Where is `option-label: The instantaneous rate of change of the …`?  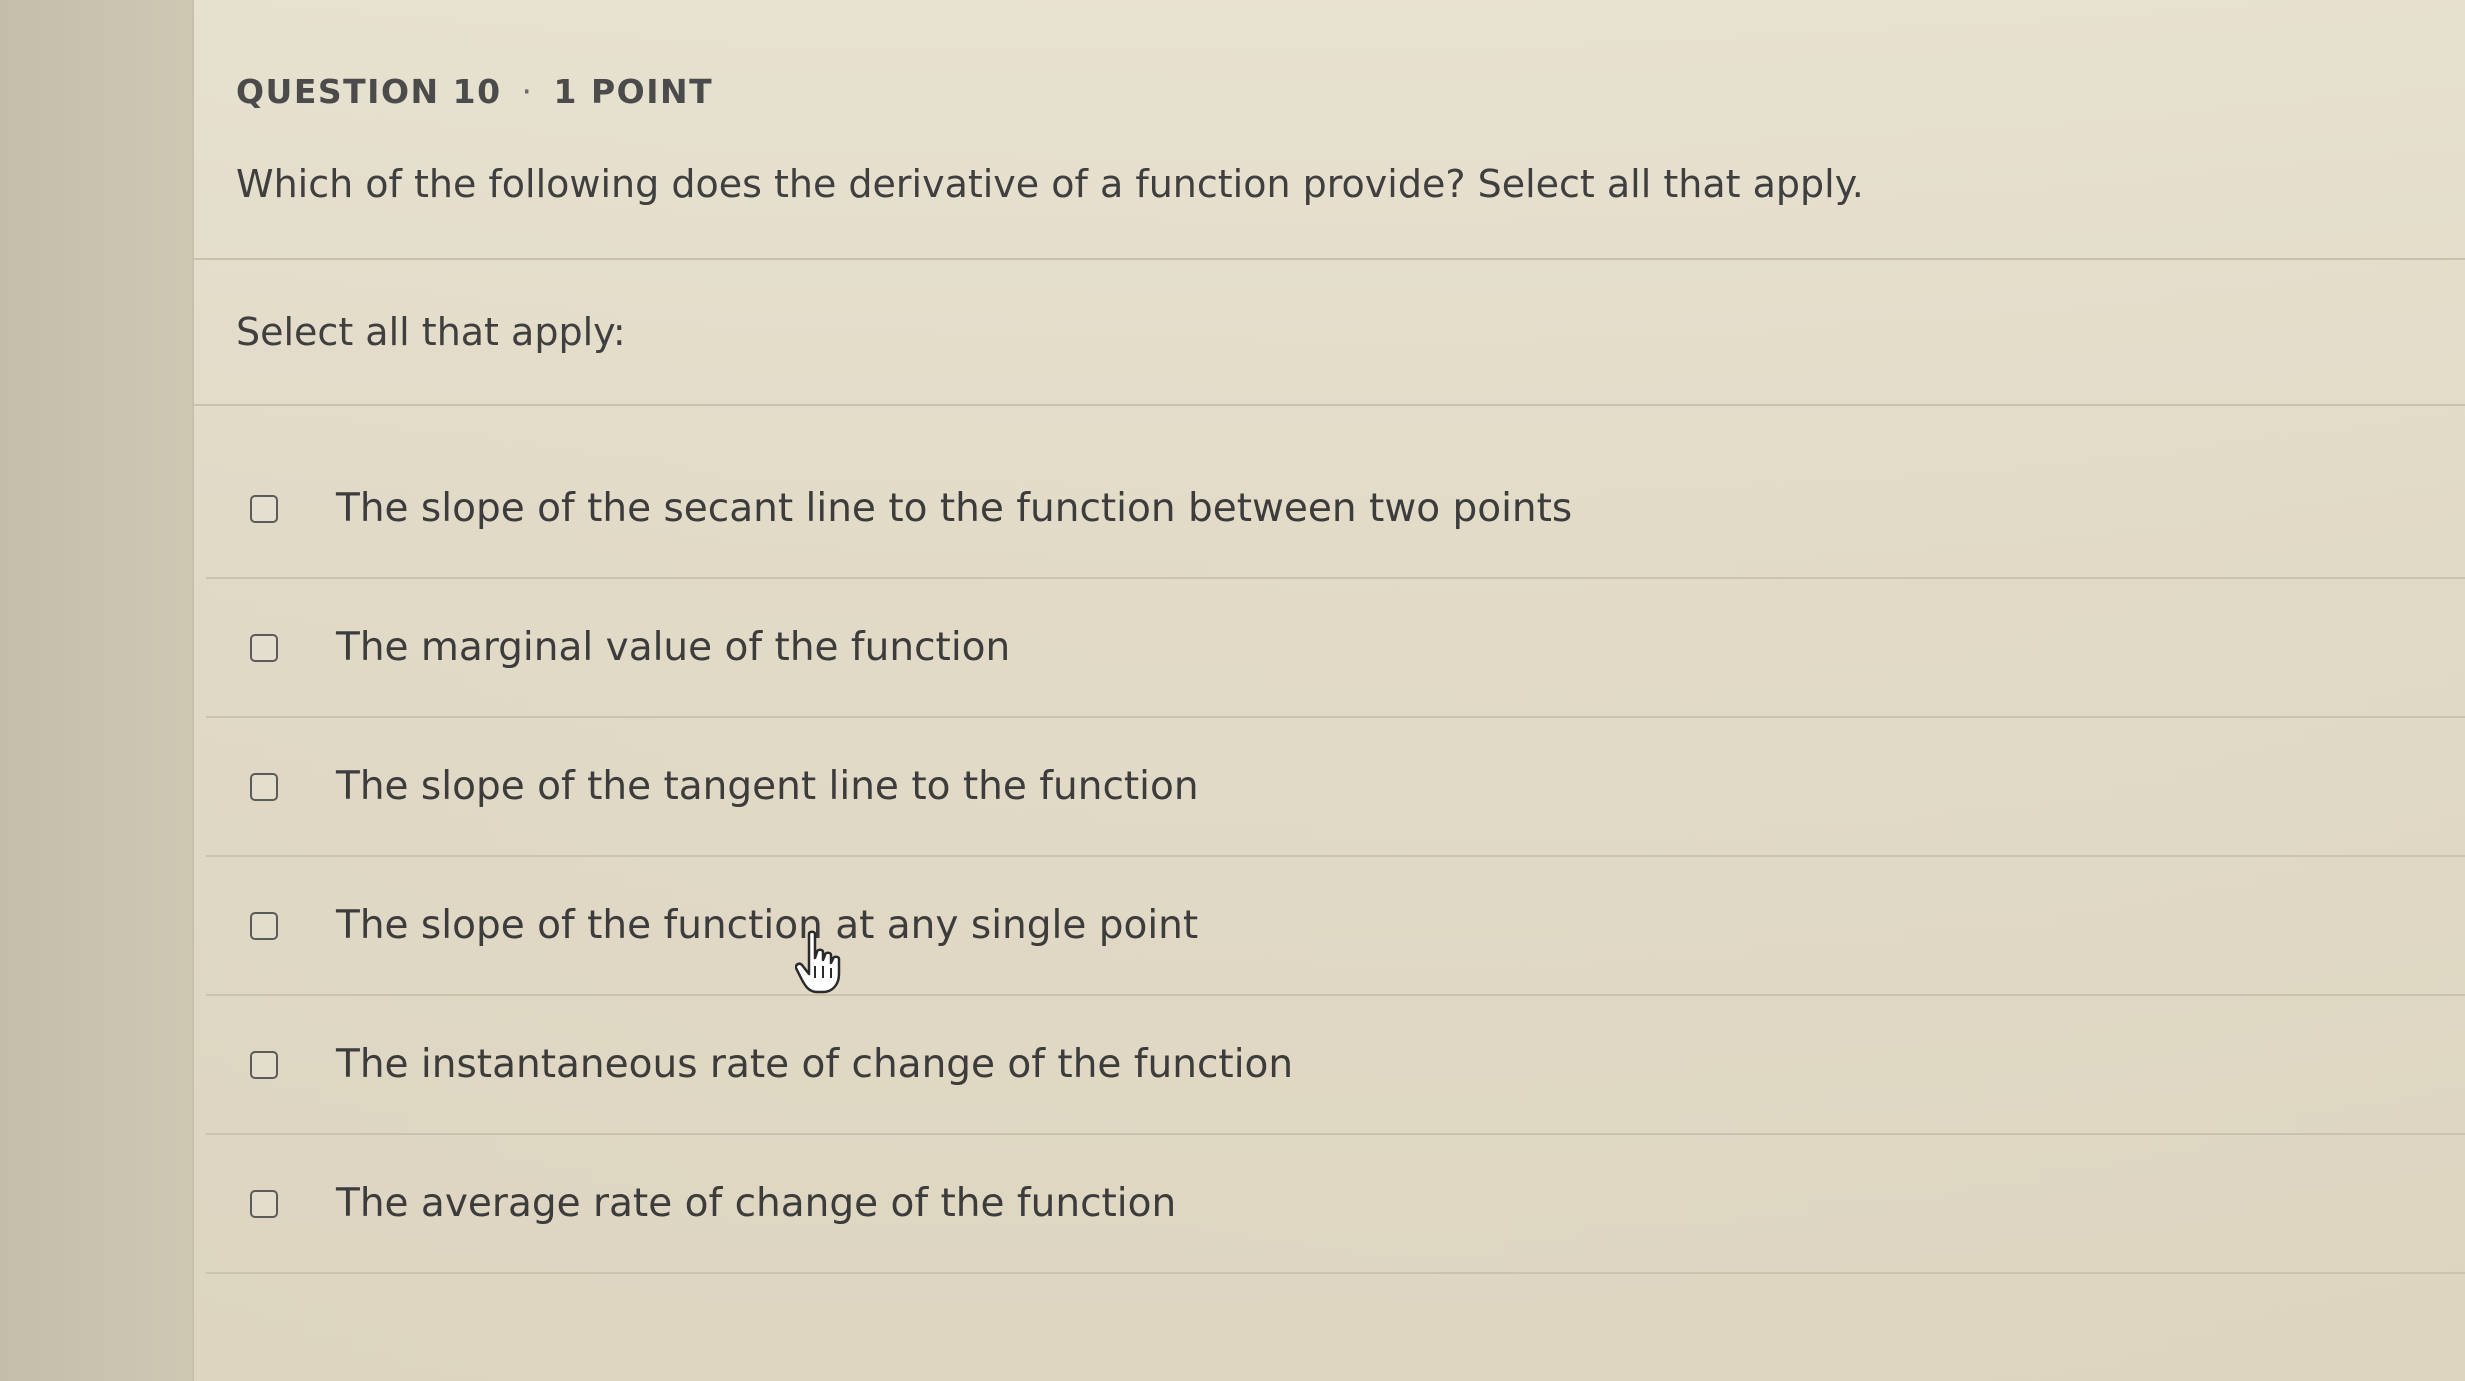 option-label: The instantaneous rate of change of the … is located at coordinates (814, 1064).